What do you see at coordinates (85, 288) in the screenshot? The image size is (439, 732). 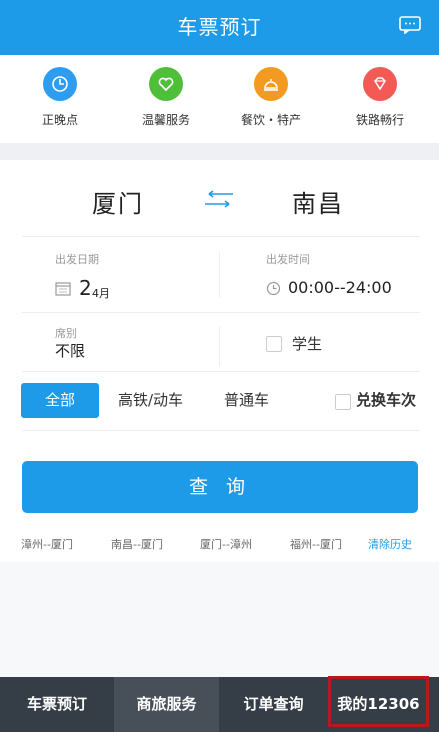 I see `date-day: 2` at bounding box center [85, 288].